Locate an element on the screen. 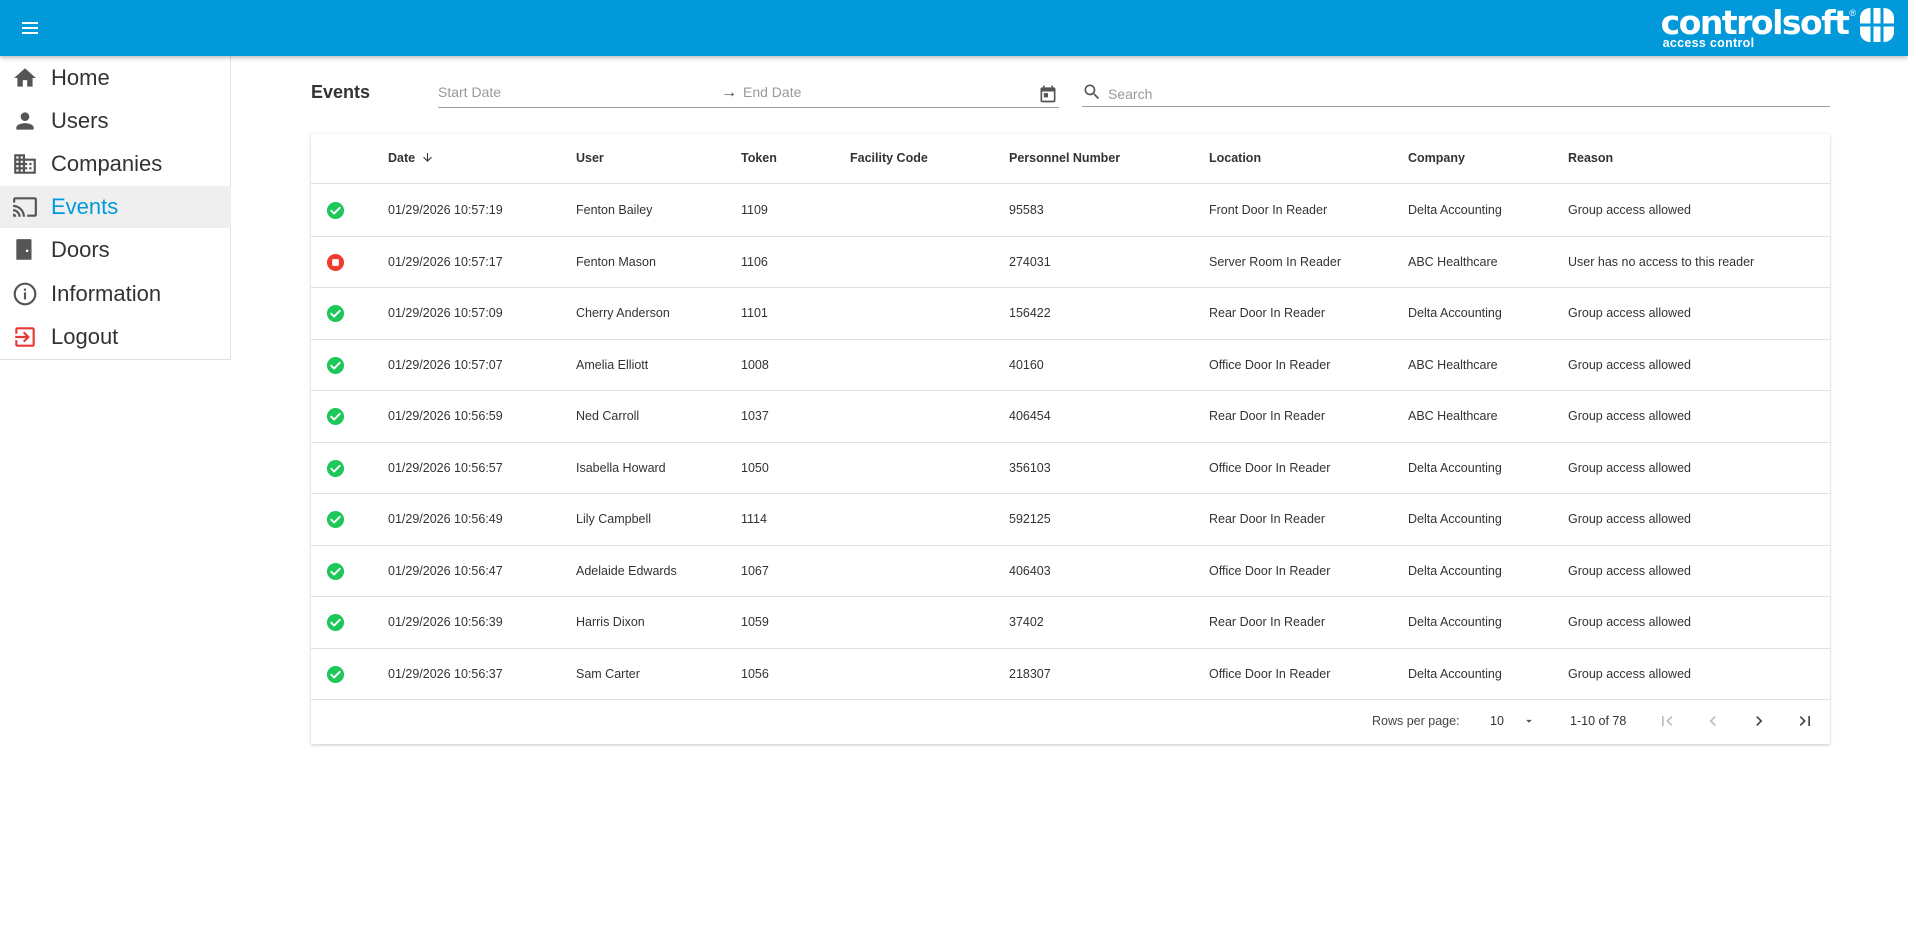 Image resolution: width=1908 pixels, height=945 pixels. top-app-bar: controlsoft access control ® is located at coordinates (954, 28).